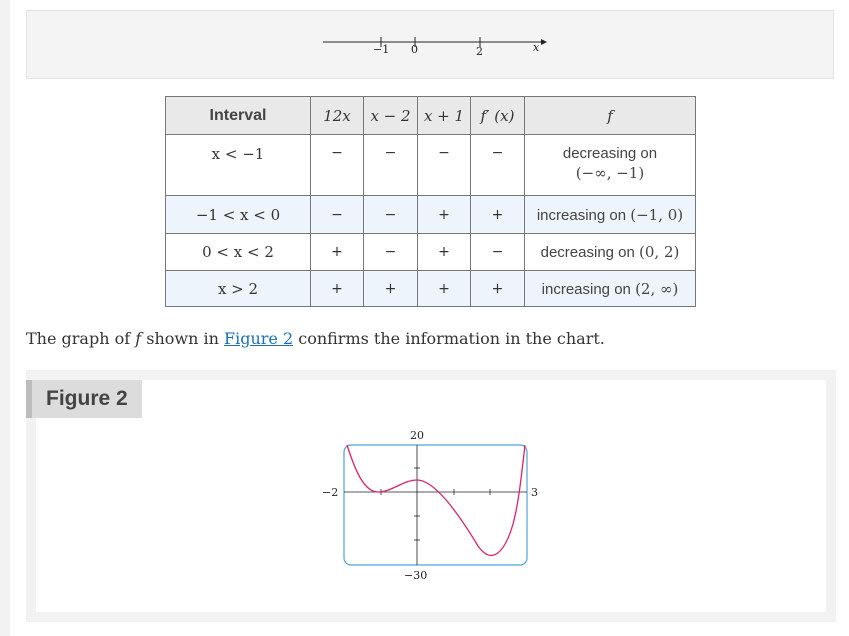  I want to click on paragraph-text-start: The graph of, so click(81, 338).